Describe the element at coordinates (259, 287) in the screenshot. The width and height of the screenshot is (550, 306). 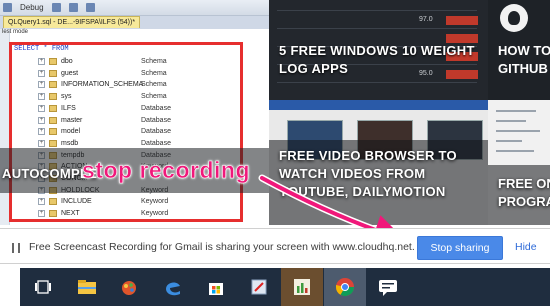
I see `snipping-icon` at that location.